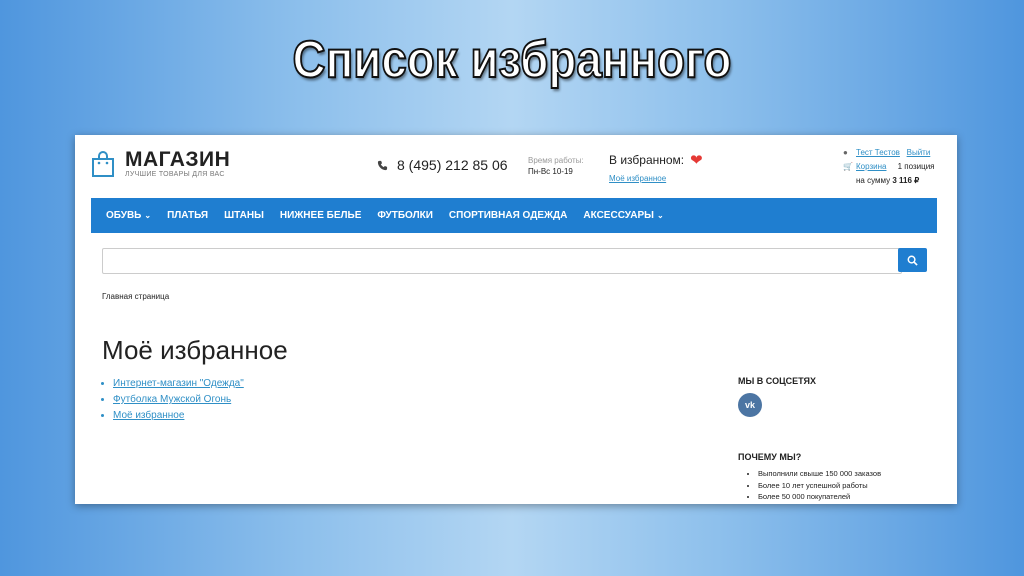 The width and height of the screenshot is (1024, 576). What do you see at coordinates (848, 166) in the screenshot?
I see `cart-icon: 🛒` at bounding box center [848, 166].